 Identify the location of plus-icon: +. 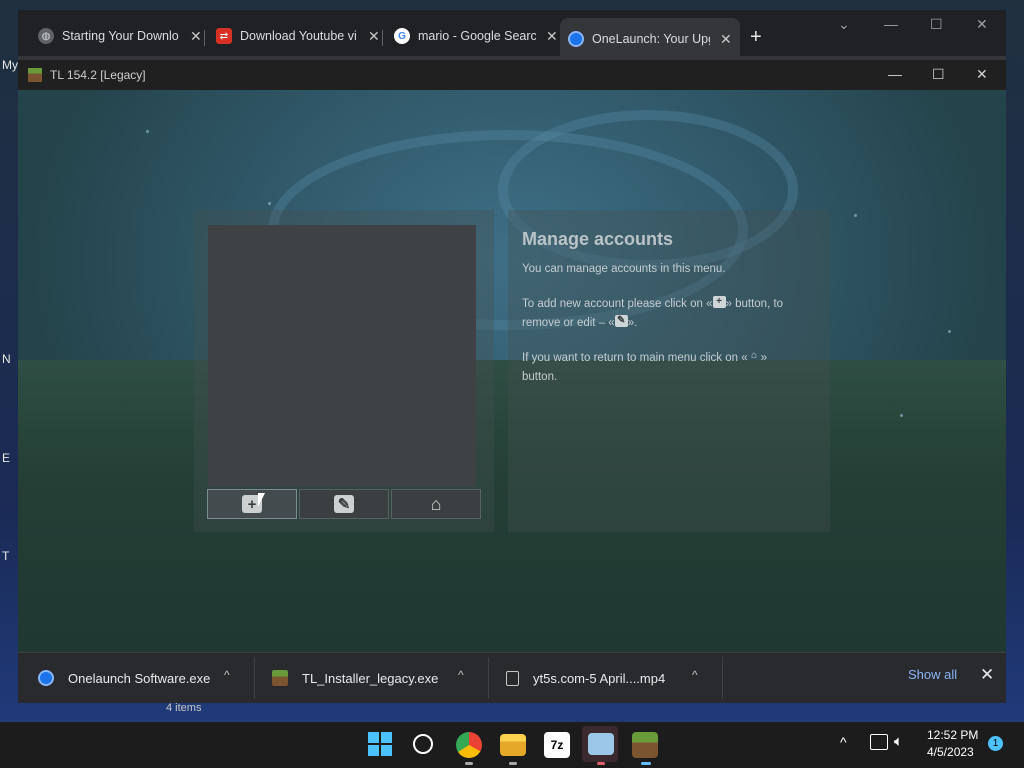
(719, 302).